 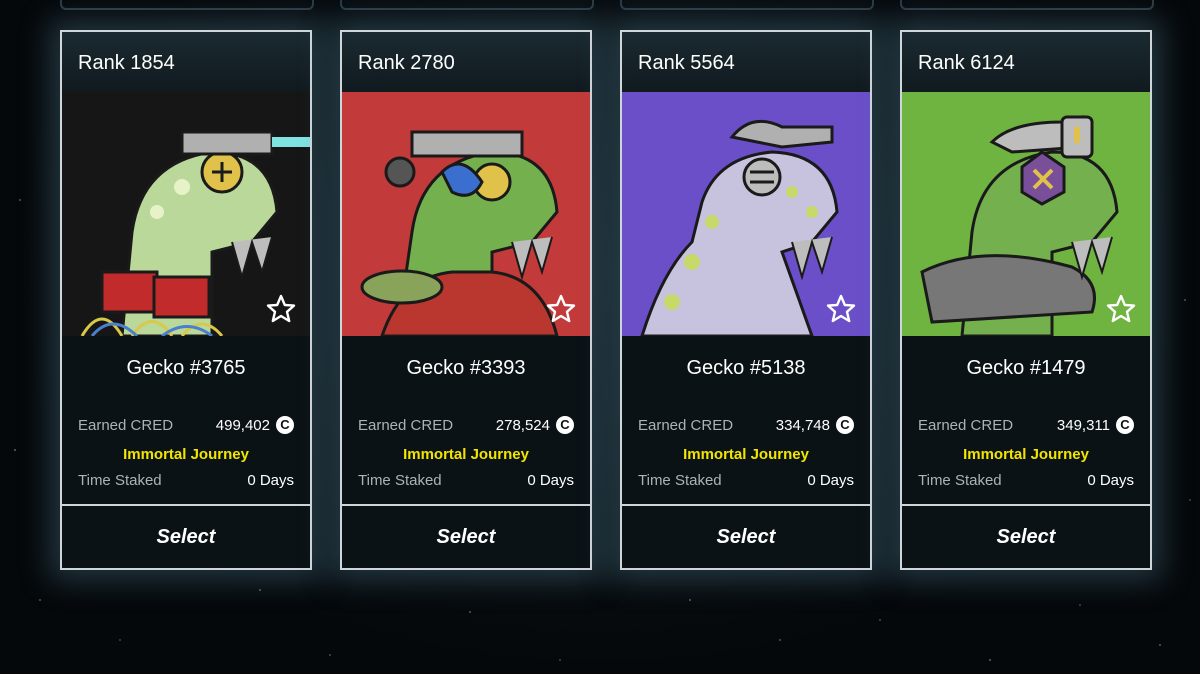 I want to click on card-header: Rank 1854, so click(x=186, y=62).